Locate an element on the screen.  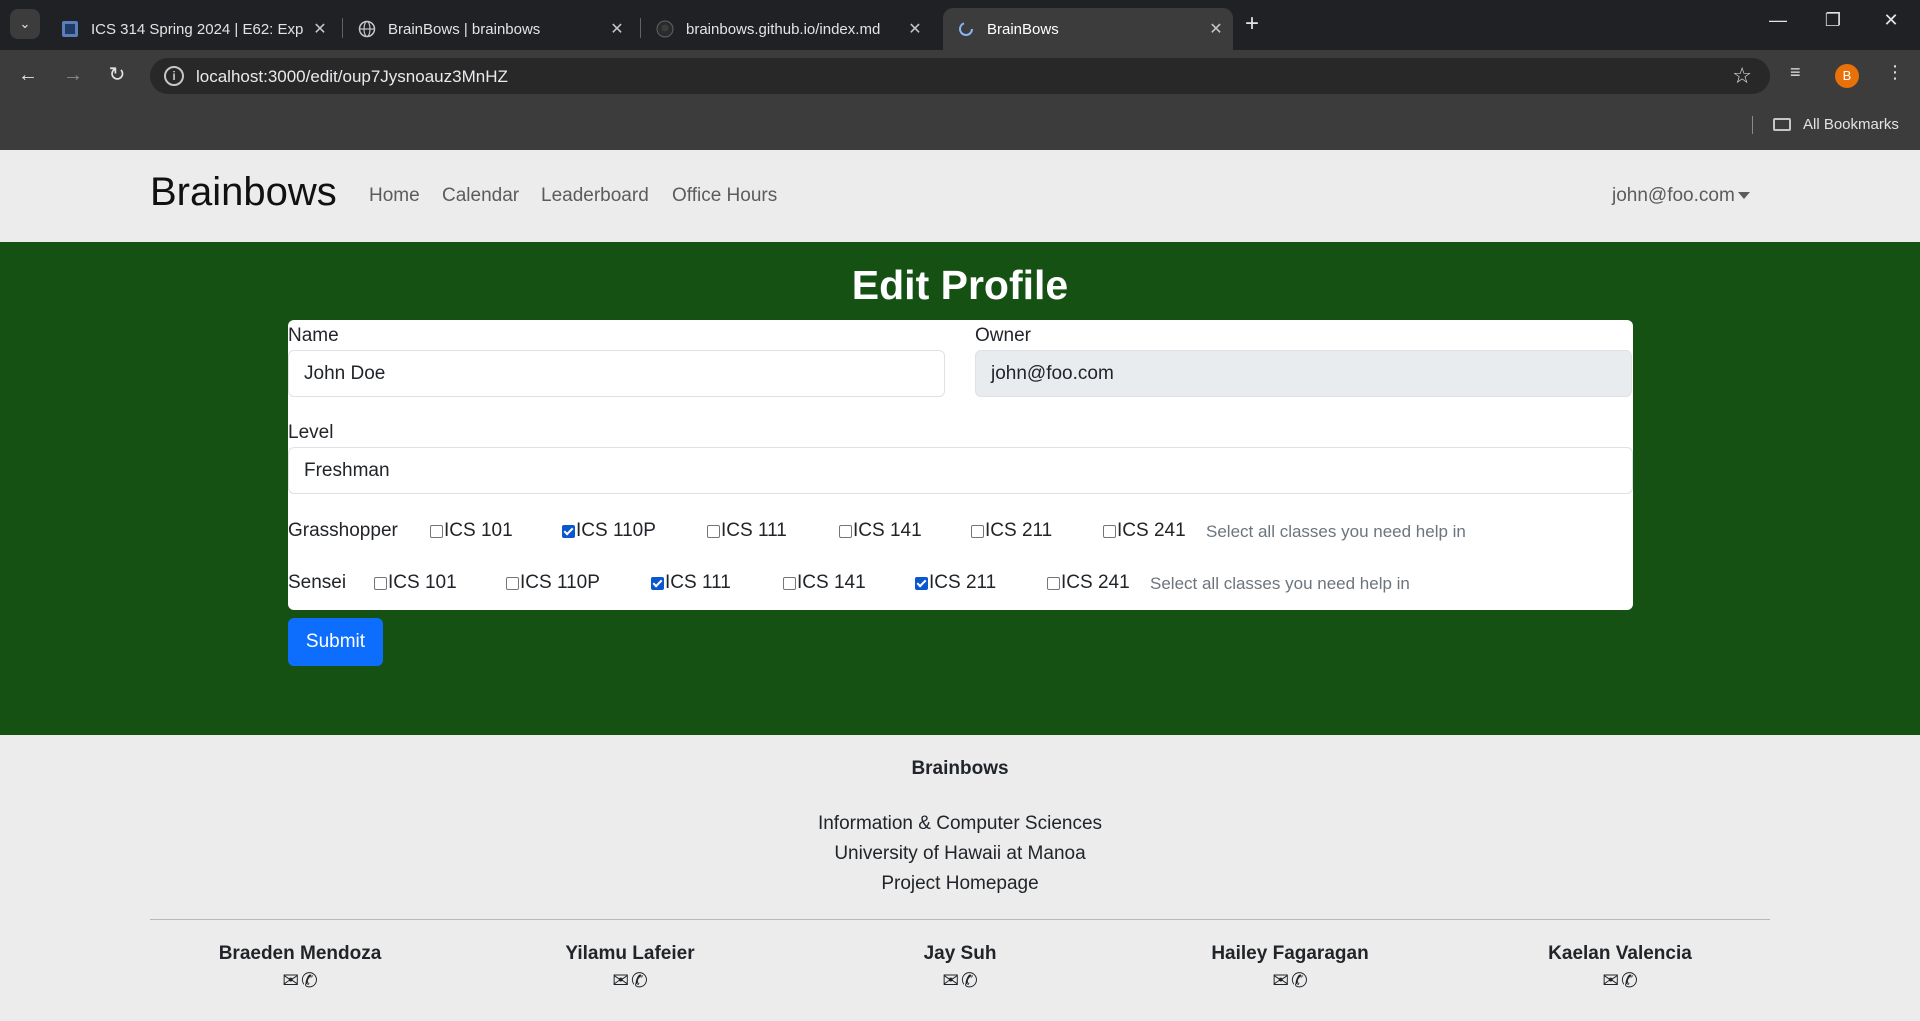
grasshopper-ics101-checkbox: ICS 101 is located at coordinates (471, 531).